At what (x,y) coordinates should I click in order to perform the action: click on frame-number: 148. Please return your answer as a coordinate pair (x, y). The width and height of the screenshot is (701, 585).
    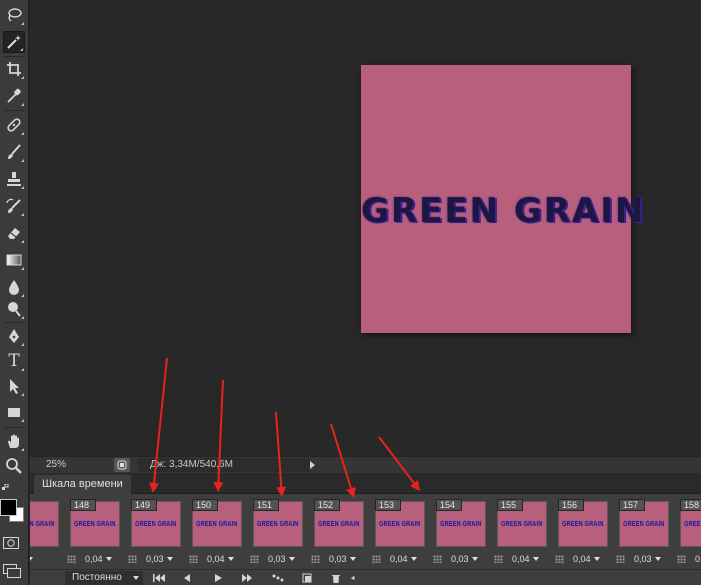
    Looking at the image, I should click on (83, 505).